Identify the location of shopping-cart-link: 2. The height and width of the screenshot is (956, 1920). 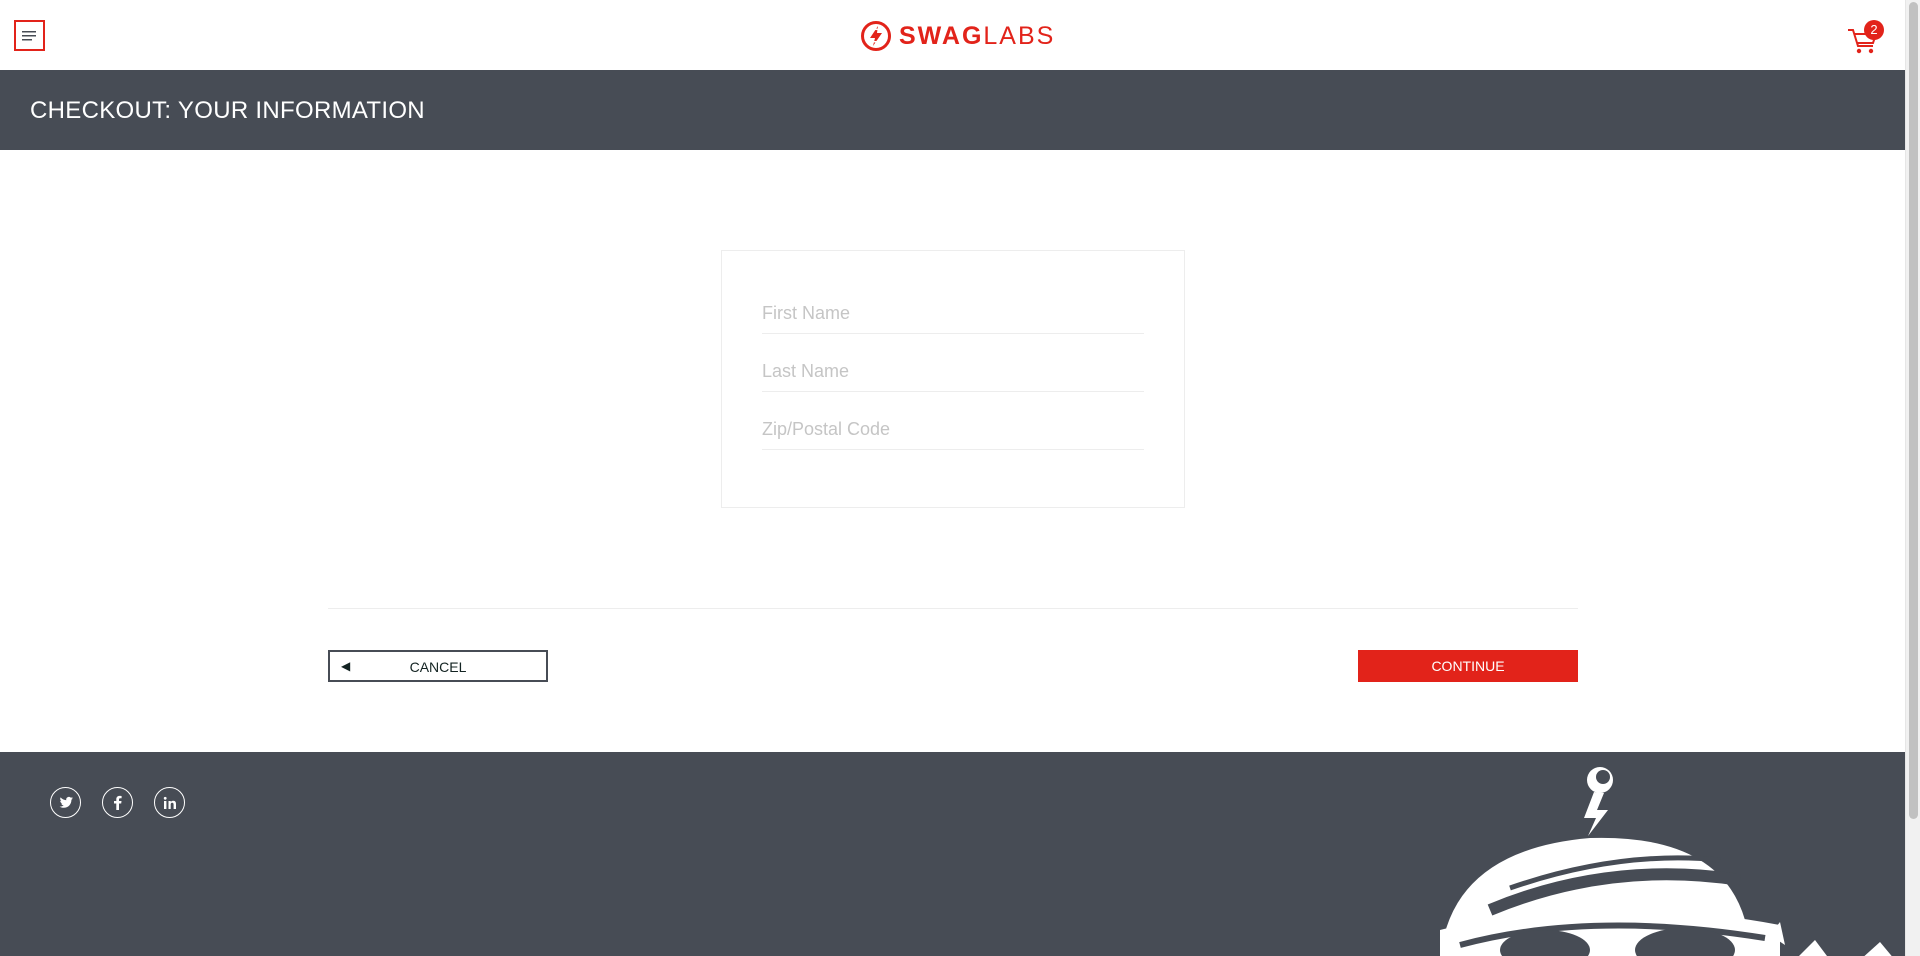
(1866, 38).